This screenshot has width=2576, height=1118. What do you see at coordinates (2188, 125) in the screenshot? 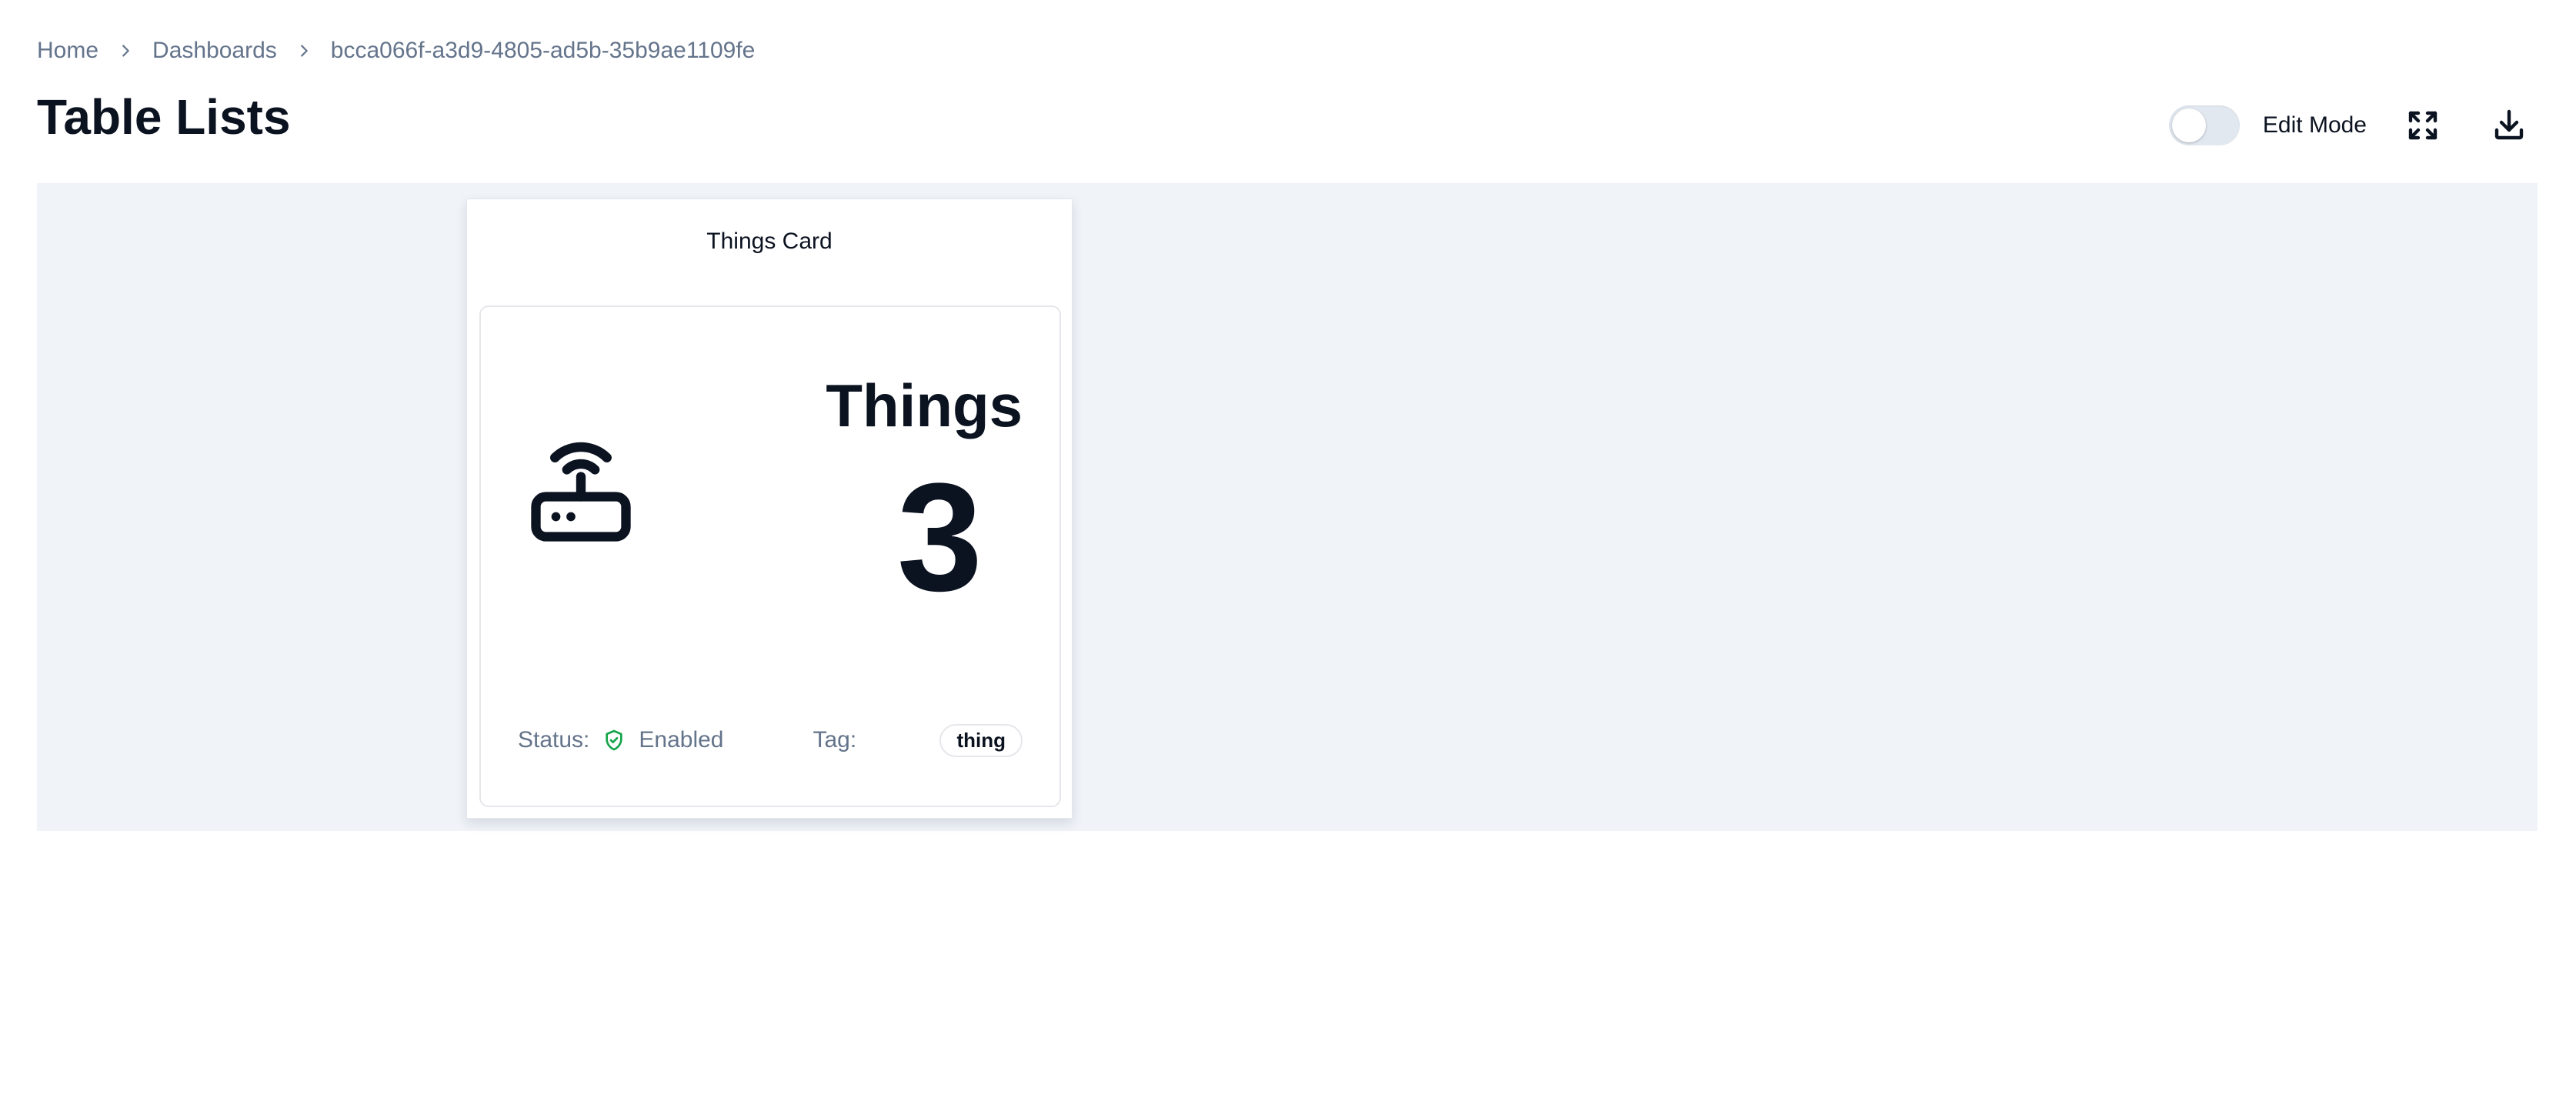
I see `toggle-knob` at bounding box center [2188, 125].